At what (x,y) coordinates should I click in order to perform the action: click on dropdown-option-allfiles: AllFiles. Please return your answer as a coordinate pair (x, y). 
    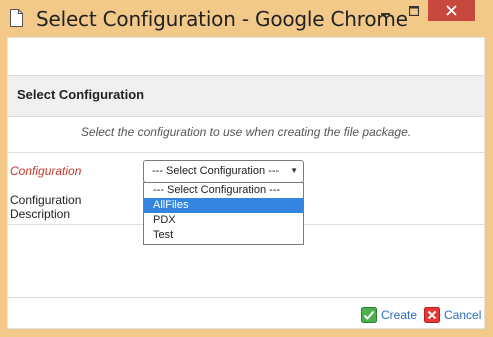
    Looking at the image, I should click on (223, 205).